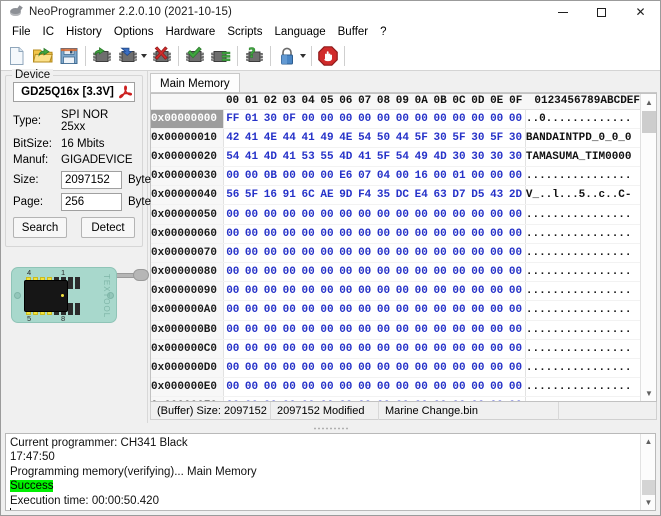 The image size is (661, 516). What do you see at coordinates (187, 387) in the screenshot?
I see `hex-address-cell: 0x000000E0` at bounding box center [187, 387].